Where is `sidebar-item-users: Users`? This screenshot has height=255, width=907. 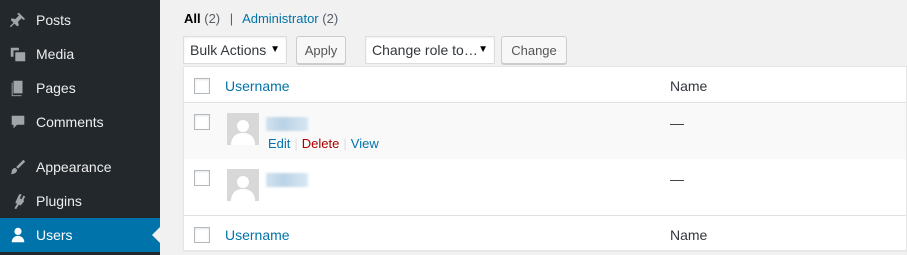 sidebar-item-users: Users is located at coordinates (80, 235).